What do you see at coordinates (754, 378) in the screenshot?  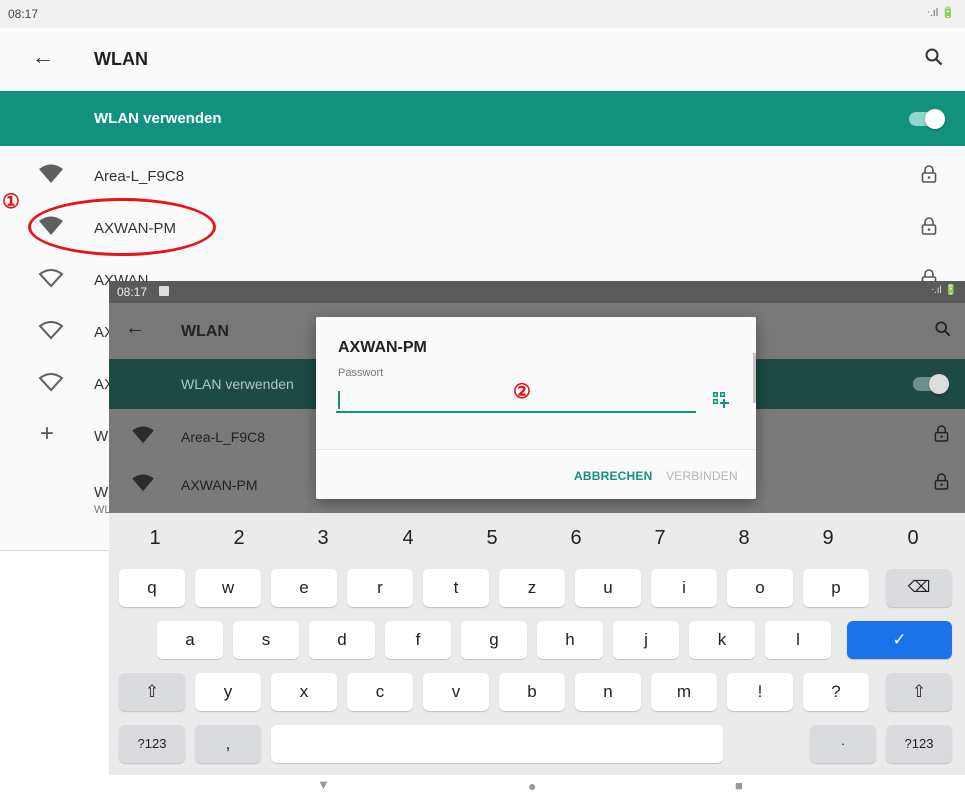 I see `scrollbar` at bounding box center [754, 378].